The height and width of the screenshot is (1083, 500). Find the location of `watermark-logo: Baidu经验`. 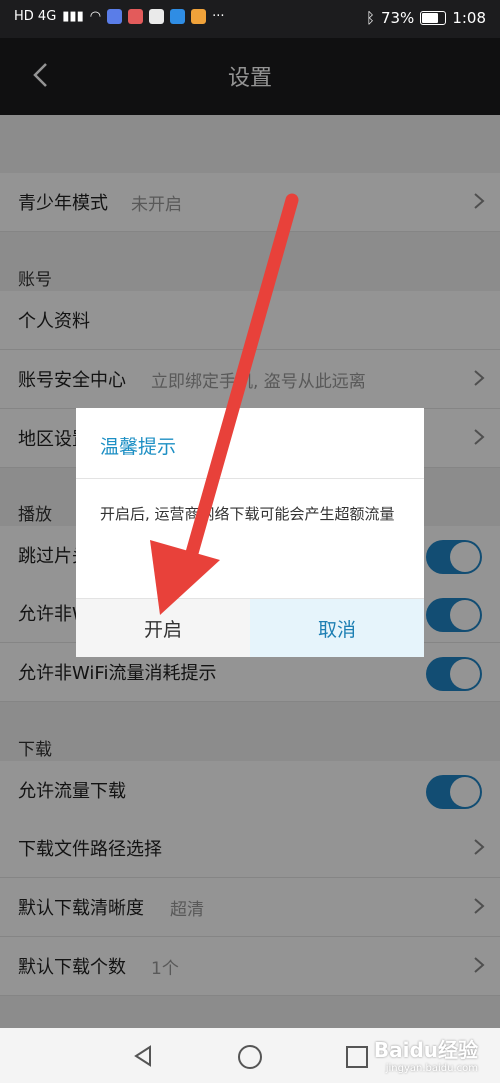

watermark-logo: Baidu经验 is located at coordinates (425, 1050).